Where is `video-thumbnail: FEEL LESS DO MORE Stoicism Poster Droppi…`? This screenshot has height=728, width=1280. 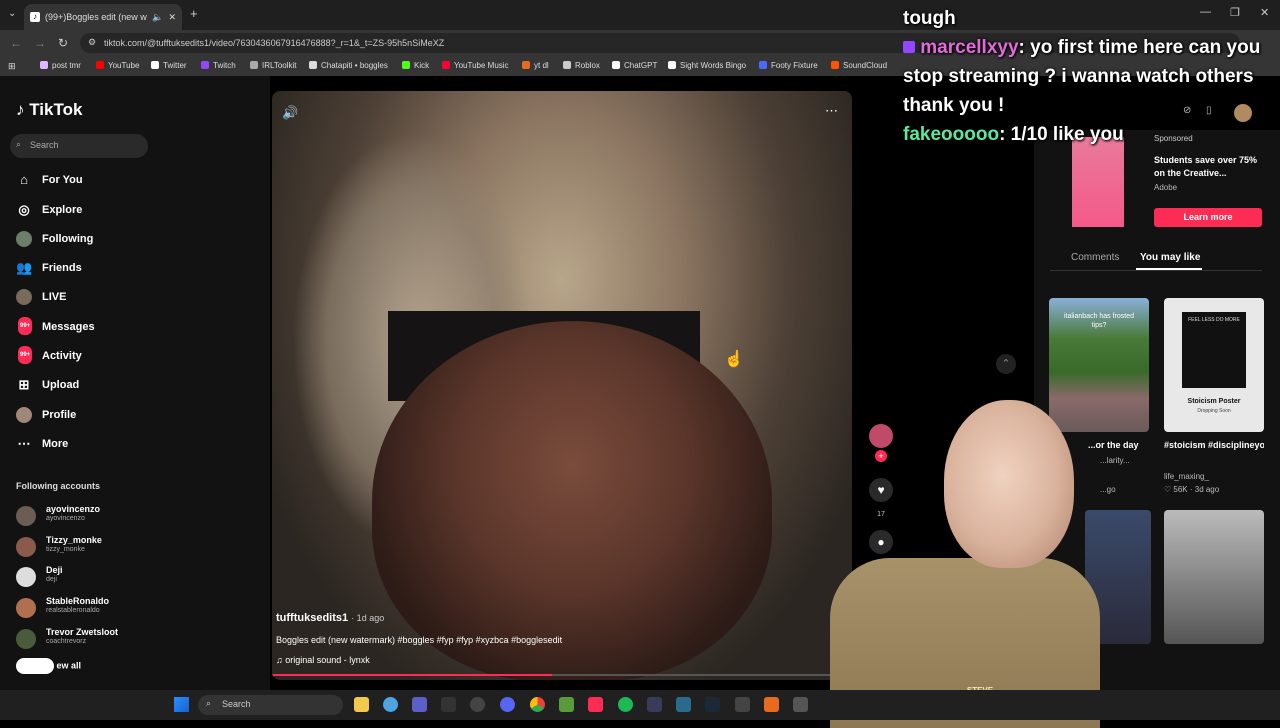 video-thumbnail: FEEL LESS DO MORE Stoicism Poster Droppi… is located at coordinates (1214, 365).